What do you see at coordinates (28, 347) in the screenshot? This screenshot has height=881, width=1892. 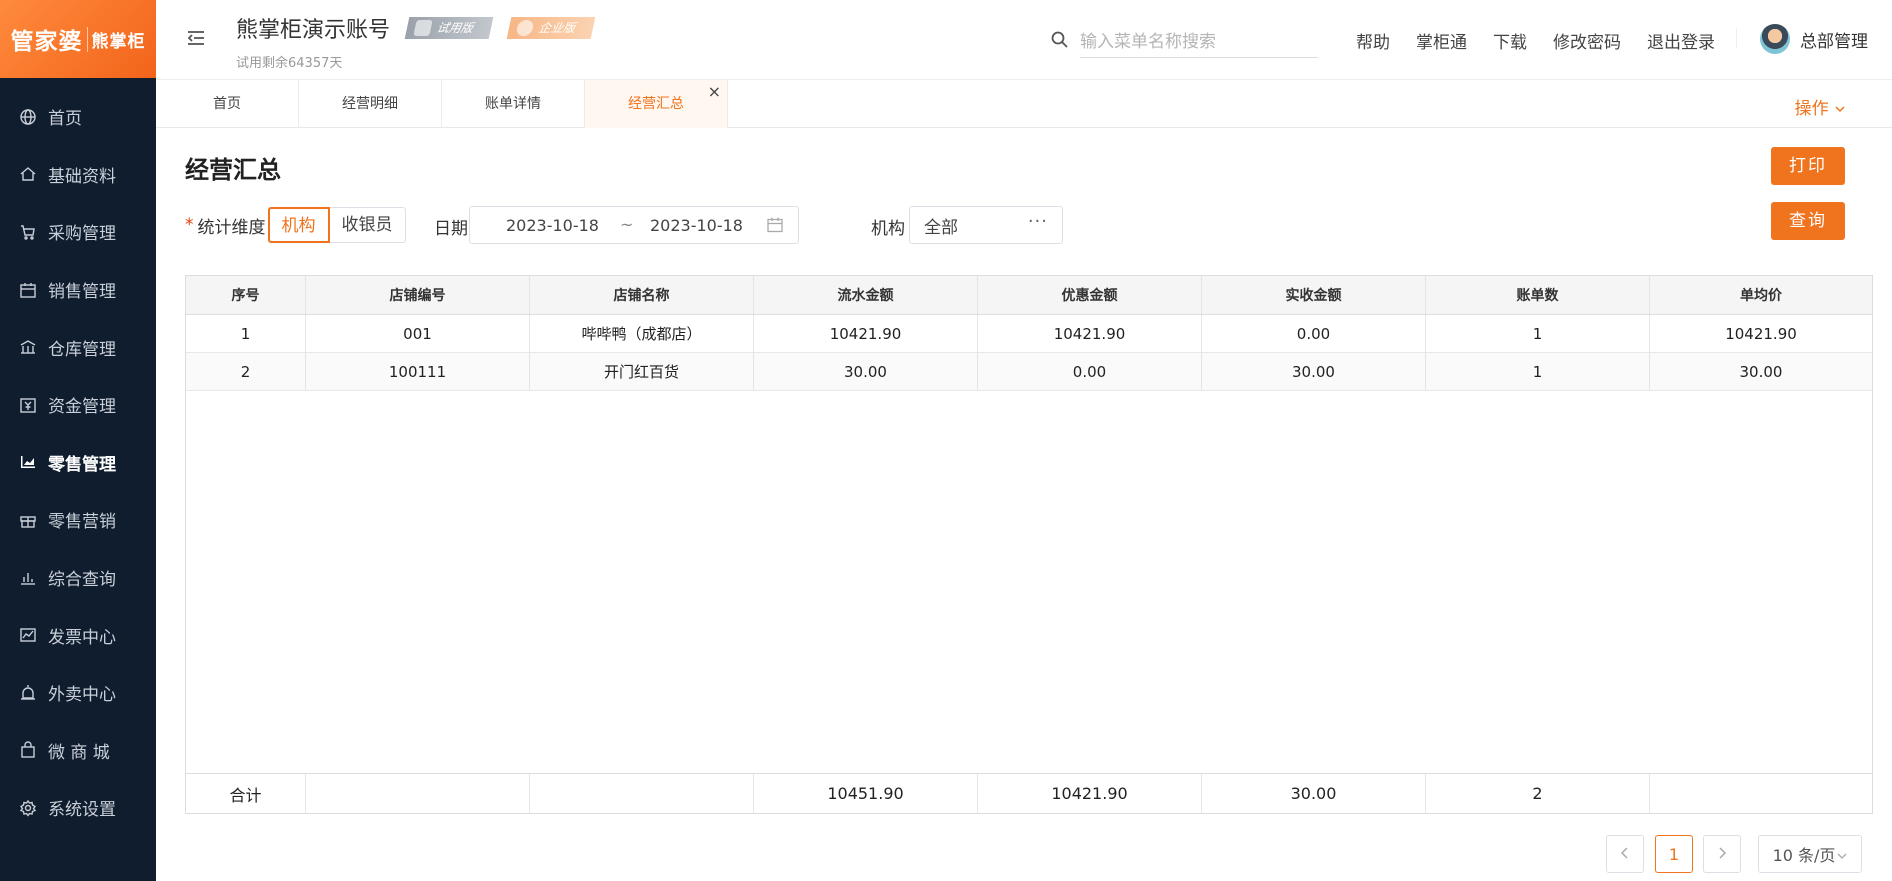 I see `warehouse-icon` at bounding box center [28, 347].